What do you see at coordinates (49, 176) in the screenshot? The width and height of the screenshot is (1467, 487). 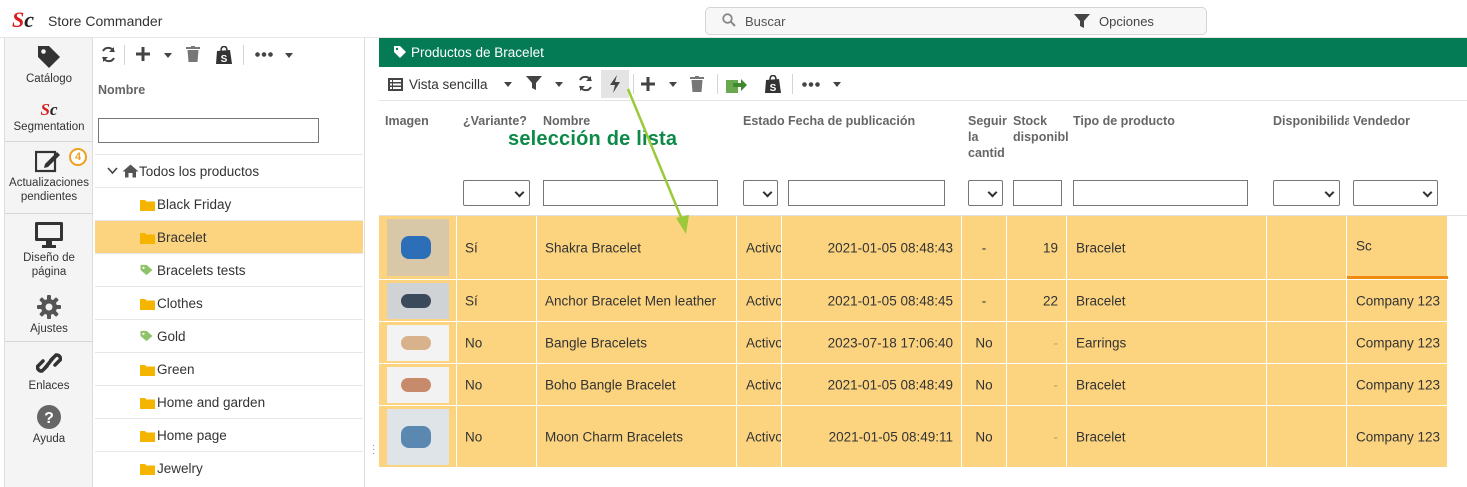 I see `nav-item-actualizaciones: 4 Actualizaciones pendientes` at bounding box center [49, 176].